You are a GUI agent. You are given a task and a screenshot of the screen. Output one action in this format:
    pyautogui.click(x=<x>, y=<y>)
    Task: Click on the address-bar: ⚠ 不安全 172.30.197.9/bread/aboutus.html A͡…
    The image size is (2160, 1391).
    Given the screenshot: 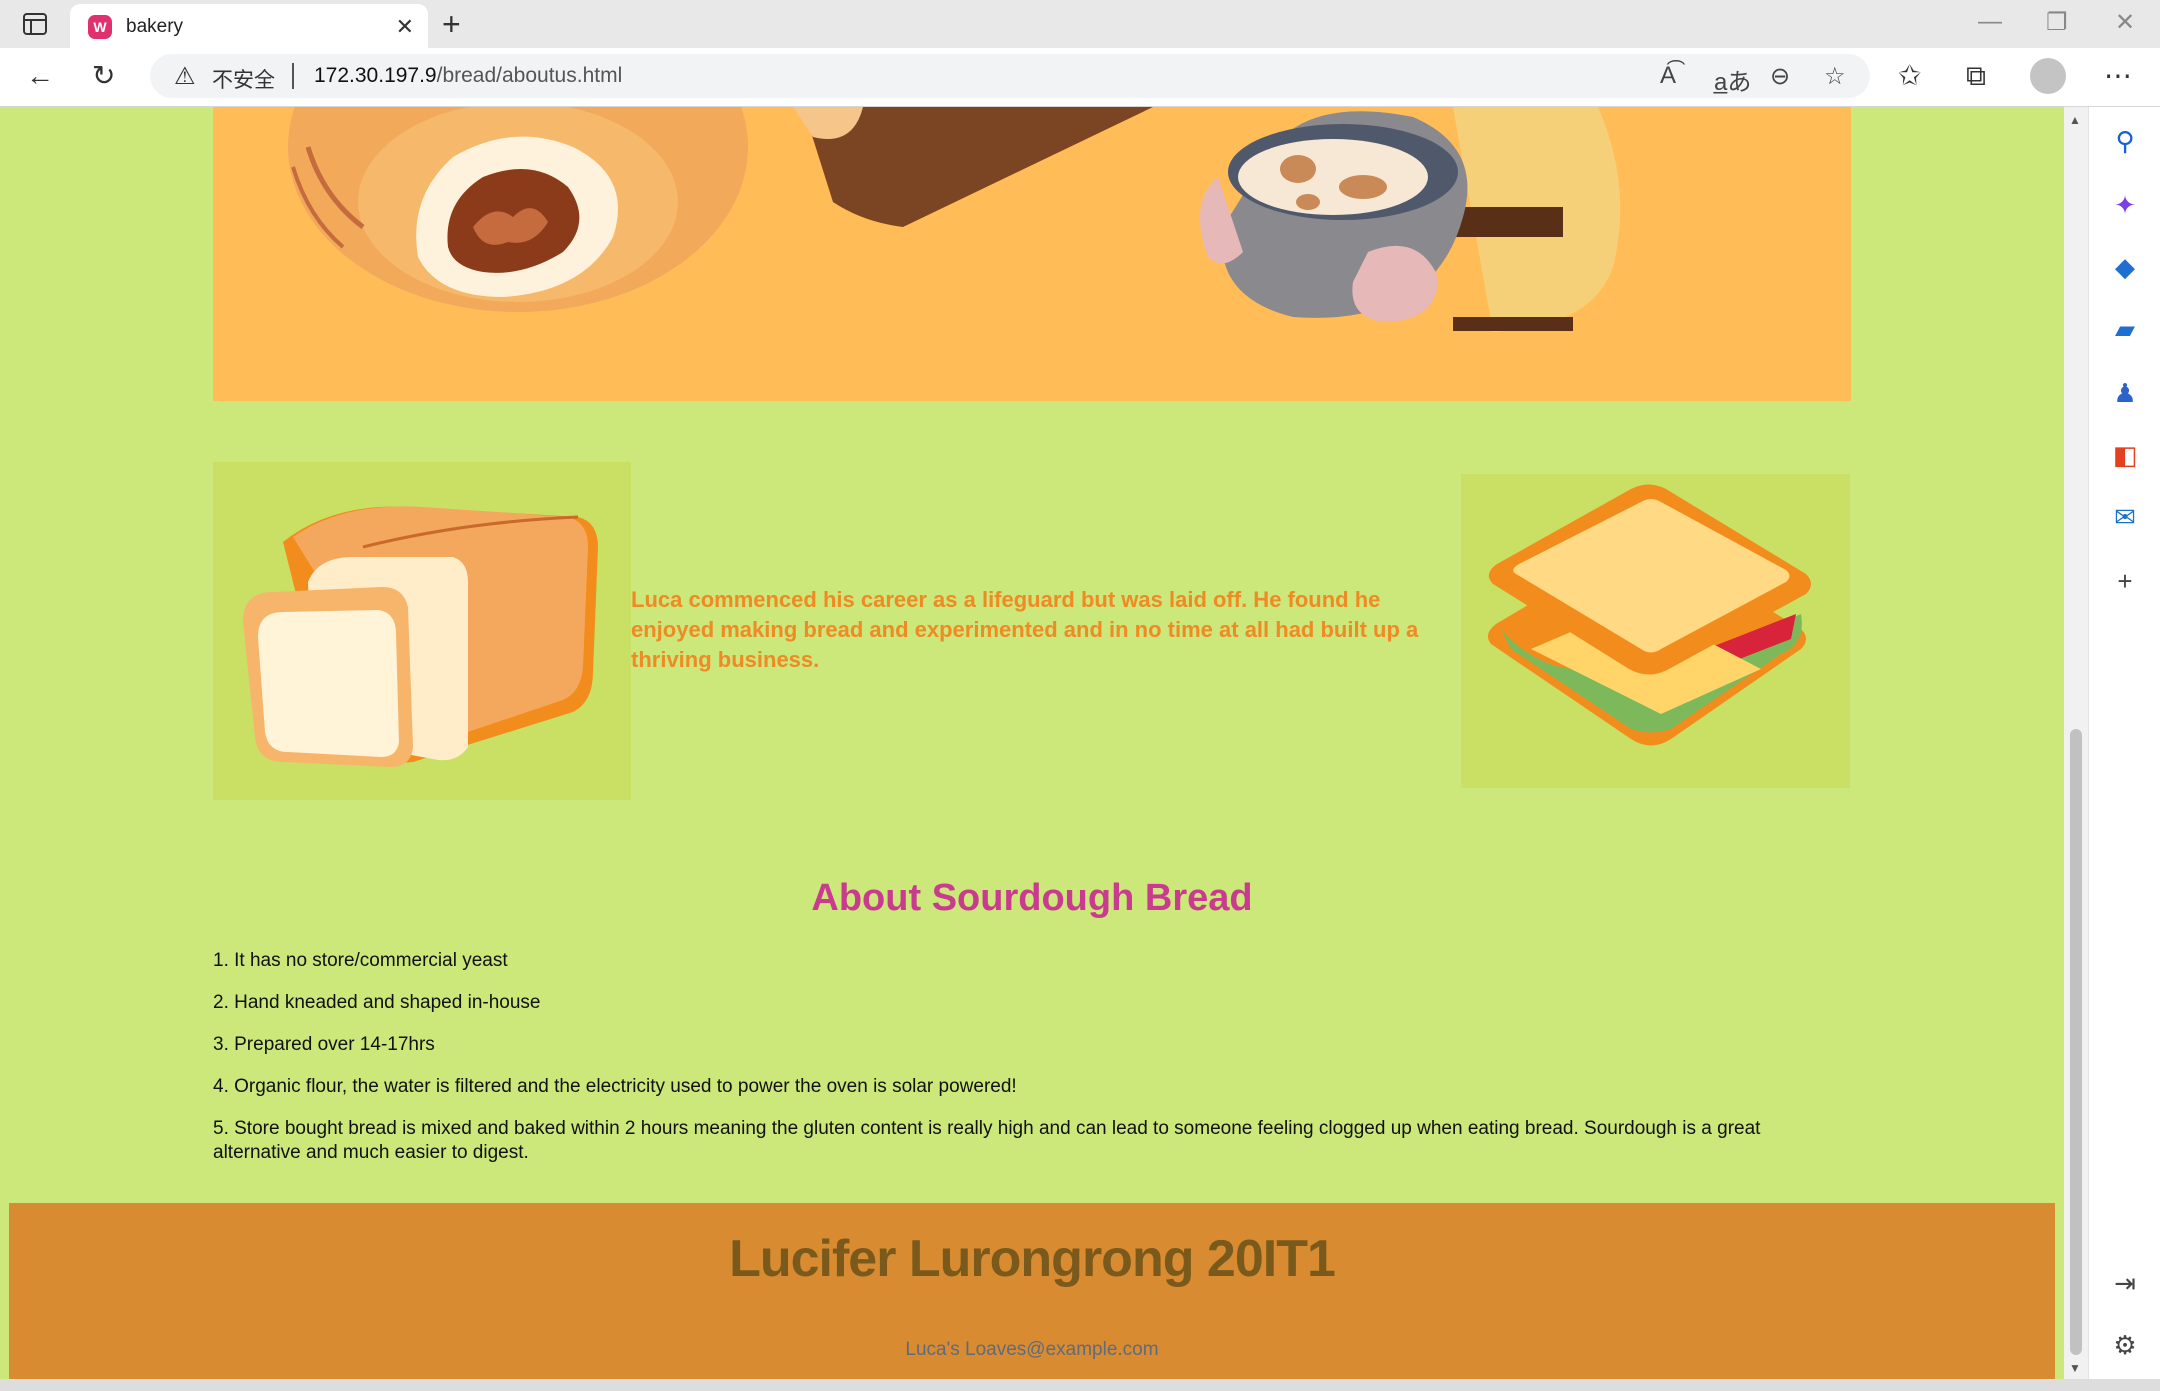 What is the action you would take?
    pyautogui.click(x=1010, y=76)
    